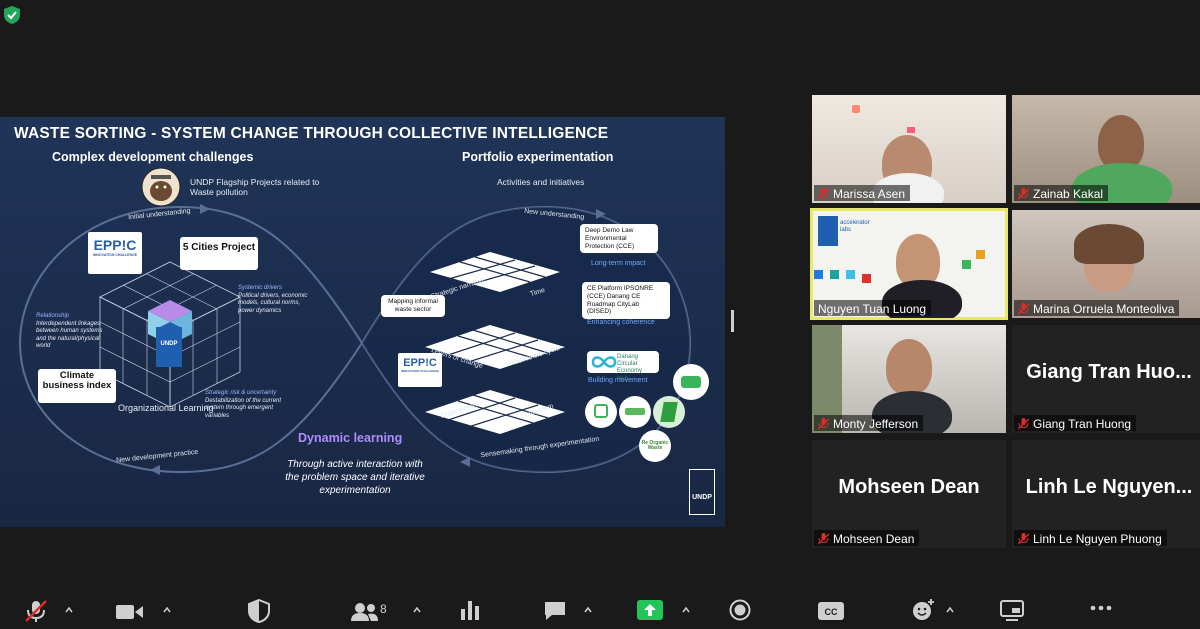 This screenshot has height=629, width=1200. I want to click on eppic-logo-right: EPP!C INNOVATION CHALLENGE, so click(420, 370).